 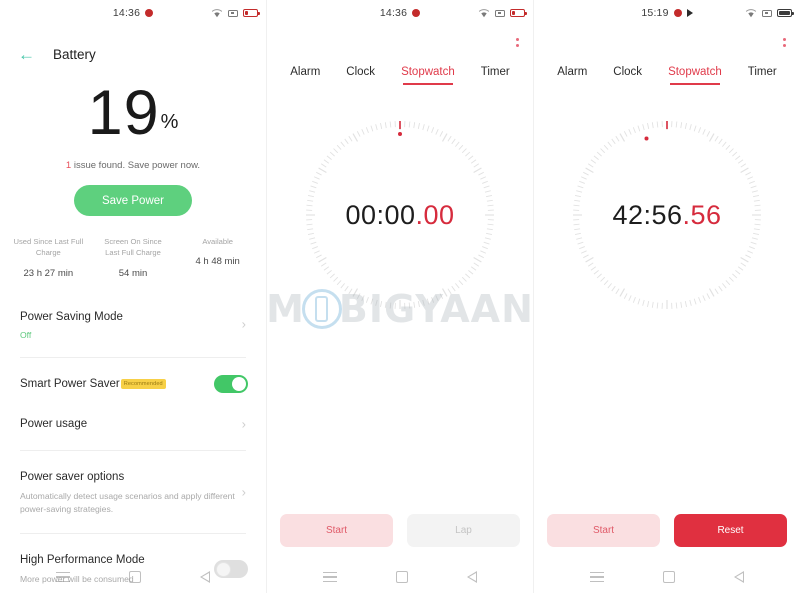 I want to click on stopwatch-time-main: 42:56, so click(x=647, y=214).